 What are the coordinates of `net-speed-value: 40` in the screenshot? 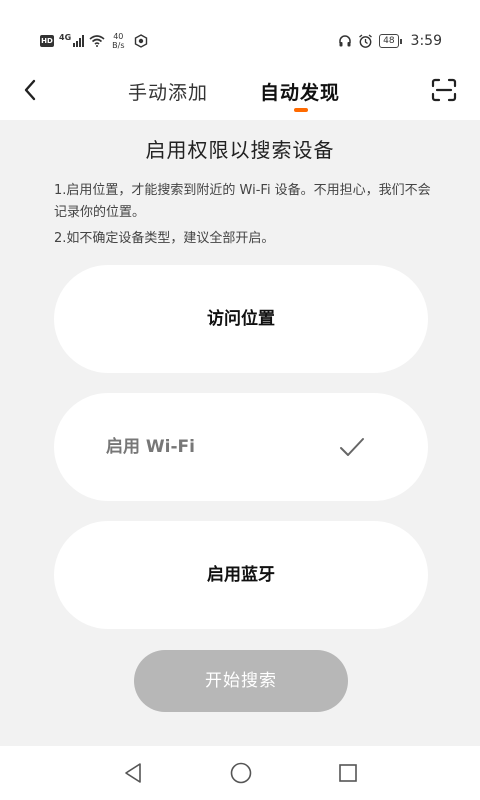 It's located at (118, 36).